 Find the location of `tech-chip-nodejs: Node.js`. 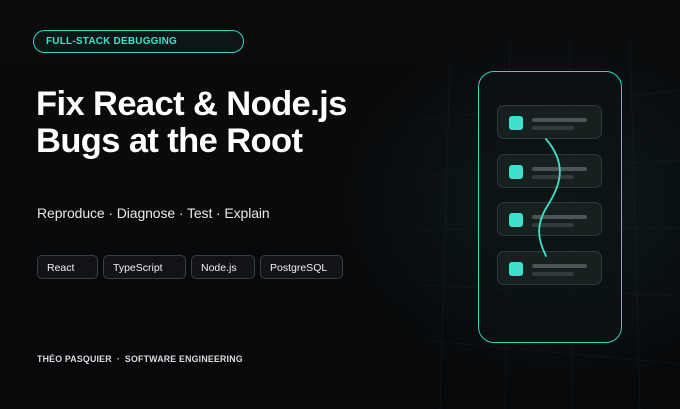

tech-chip-nodejs: Node.js is located at coordinates (223, 267).